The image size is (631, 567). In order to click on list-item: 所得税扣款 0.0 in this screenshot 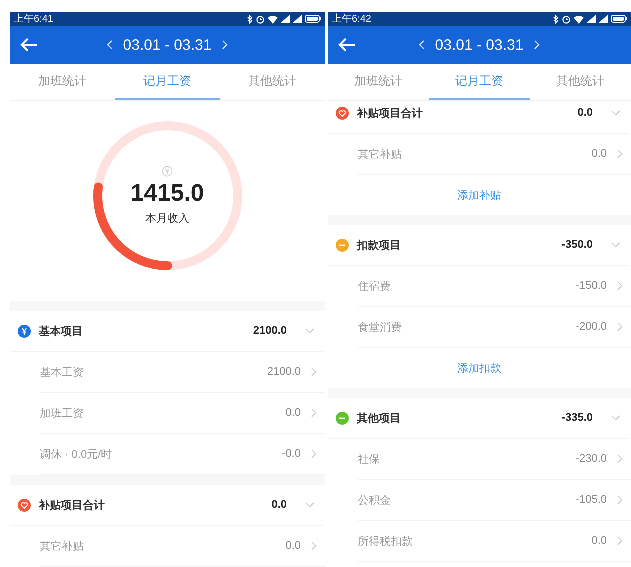, I will do `click(494, 541)`.